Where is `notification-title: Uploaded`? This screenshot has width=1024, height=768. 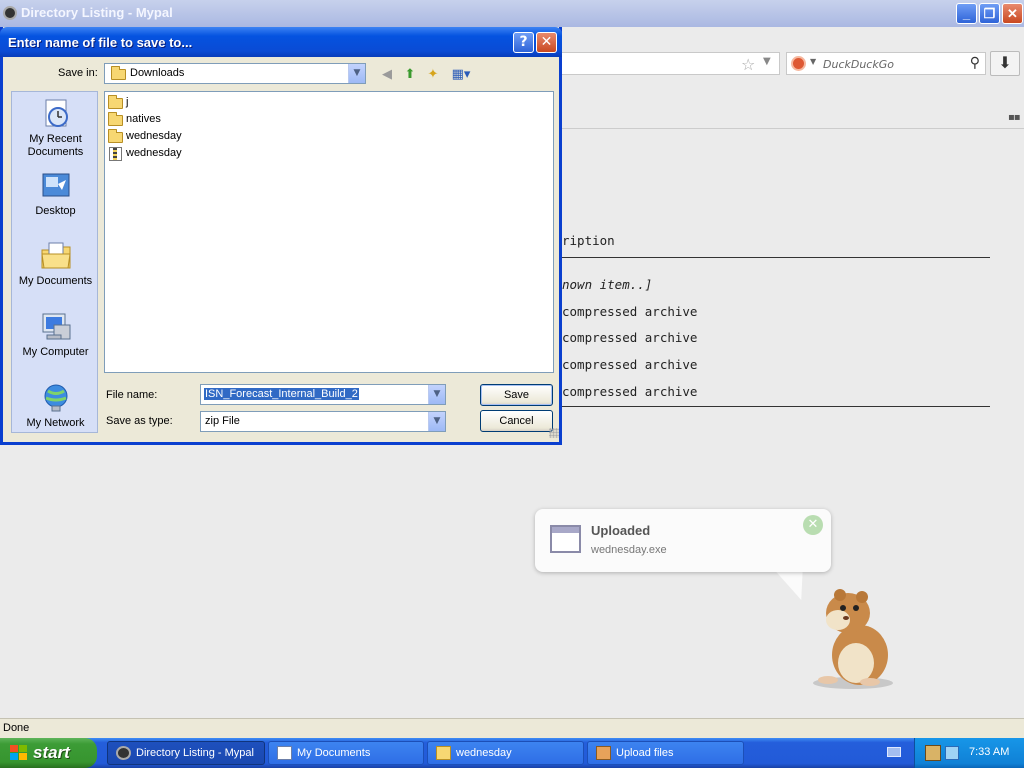 notification-title: Uploaded is located at coordinates (621, 530).